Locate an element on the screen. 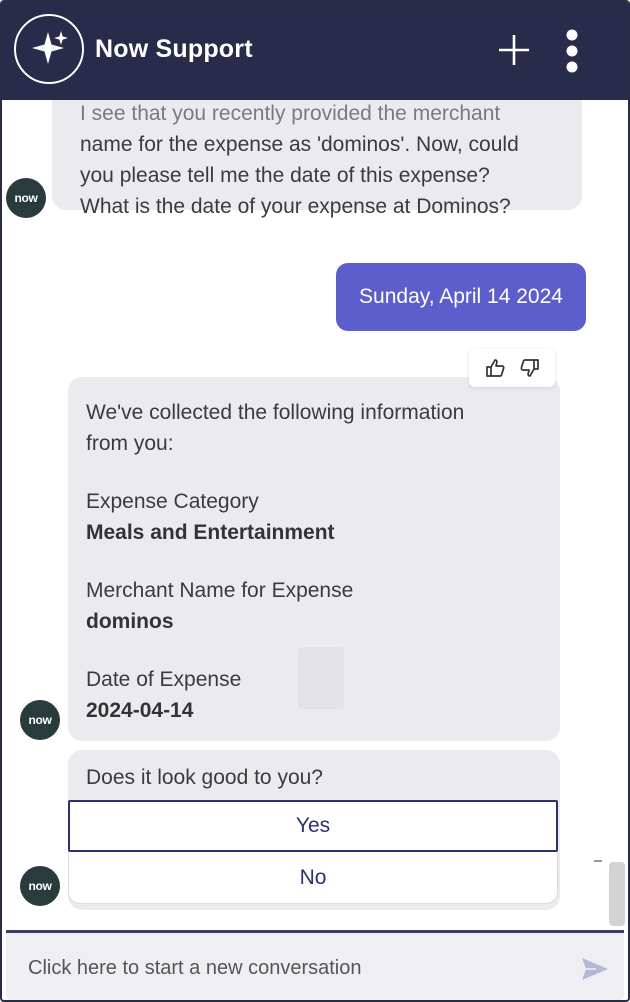 The image size is (630, 1002). field-label: Expense Category is located at coordinates (172, 501).